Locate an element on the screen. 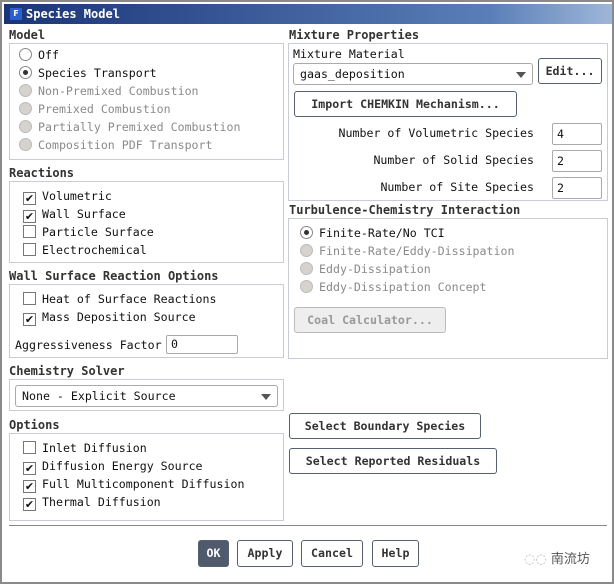 The image size is (614, 584). options-checkbox: ✔ Full Multicomponent Diffusion is located at coordinates (133, 484).